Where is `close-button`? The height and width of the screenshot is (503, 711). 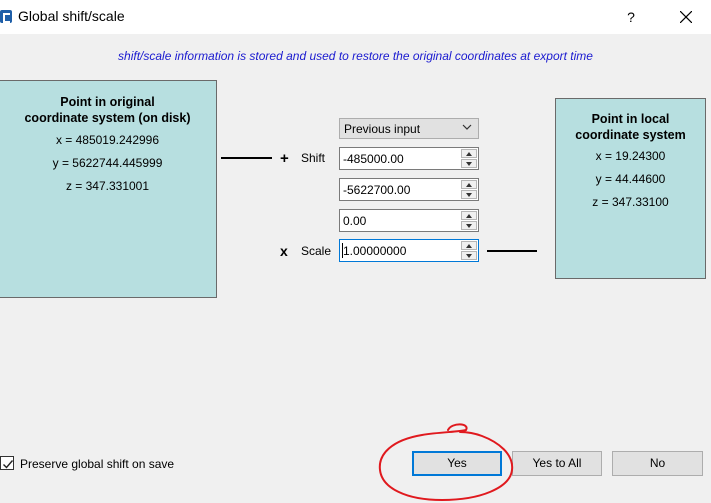
close-button is located at coordinates (686, 17).